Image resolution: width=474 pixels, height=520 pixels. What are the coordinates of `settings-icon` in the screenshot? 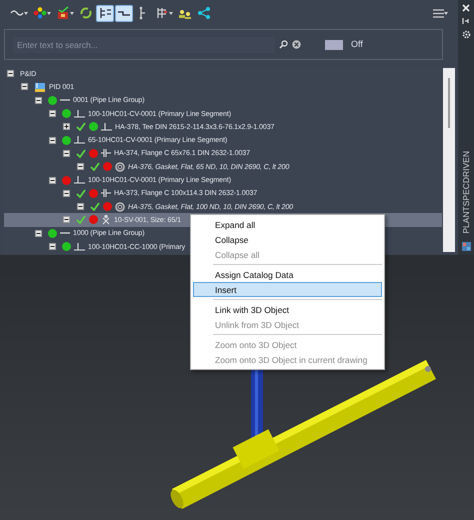 It's located at (466, 34).